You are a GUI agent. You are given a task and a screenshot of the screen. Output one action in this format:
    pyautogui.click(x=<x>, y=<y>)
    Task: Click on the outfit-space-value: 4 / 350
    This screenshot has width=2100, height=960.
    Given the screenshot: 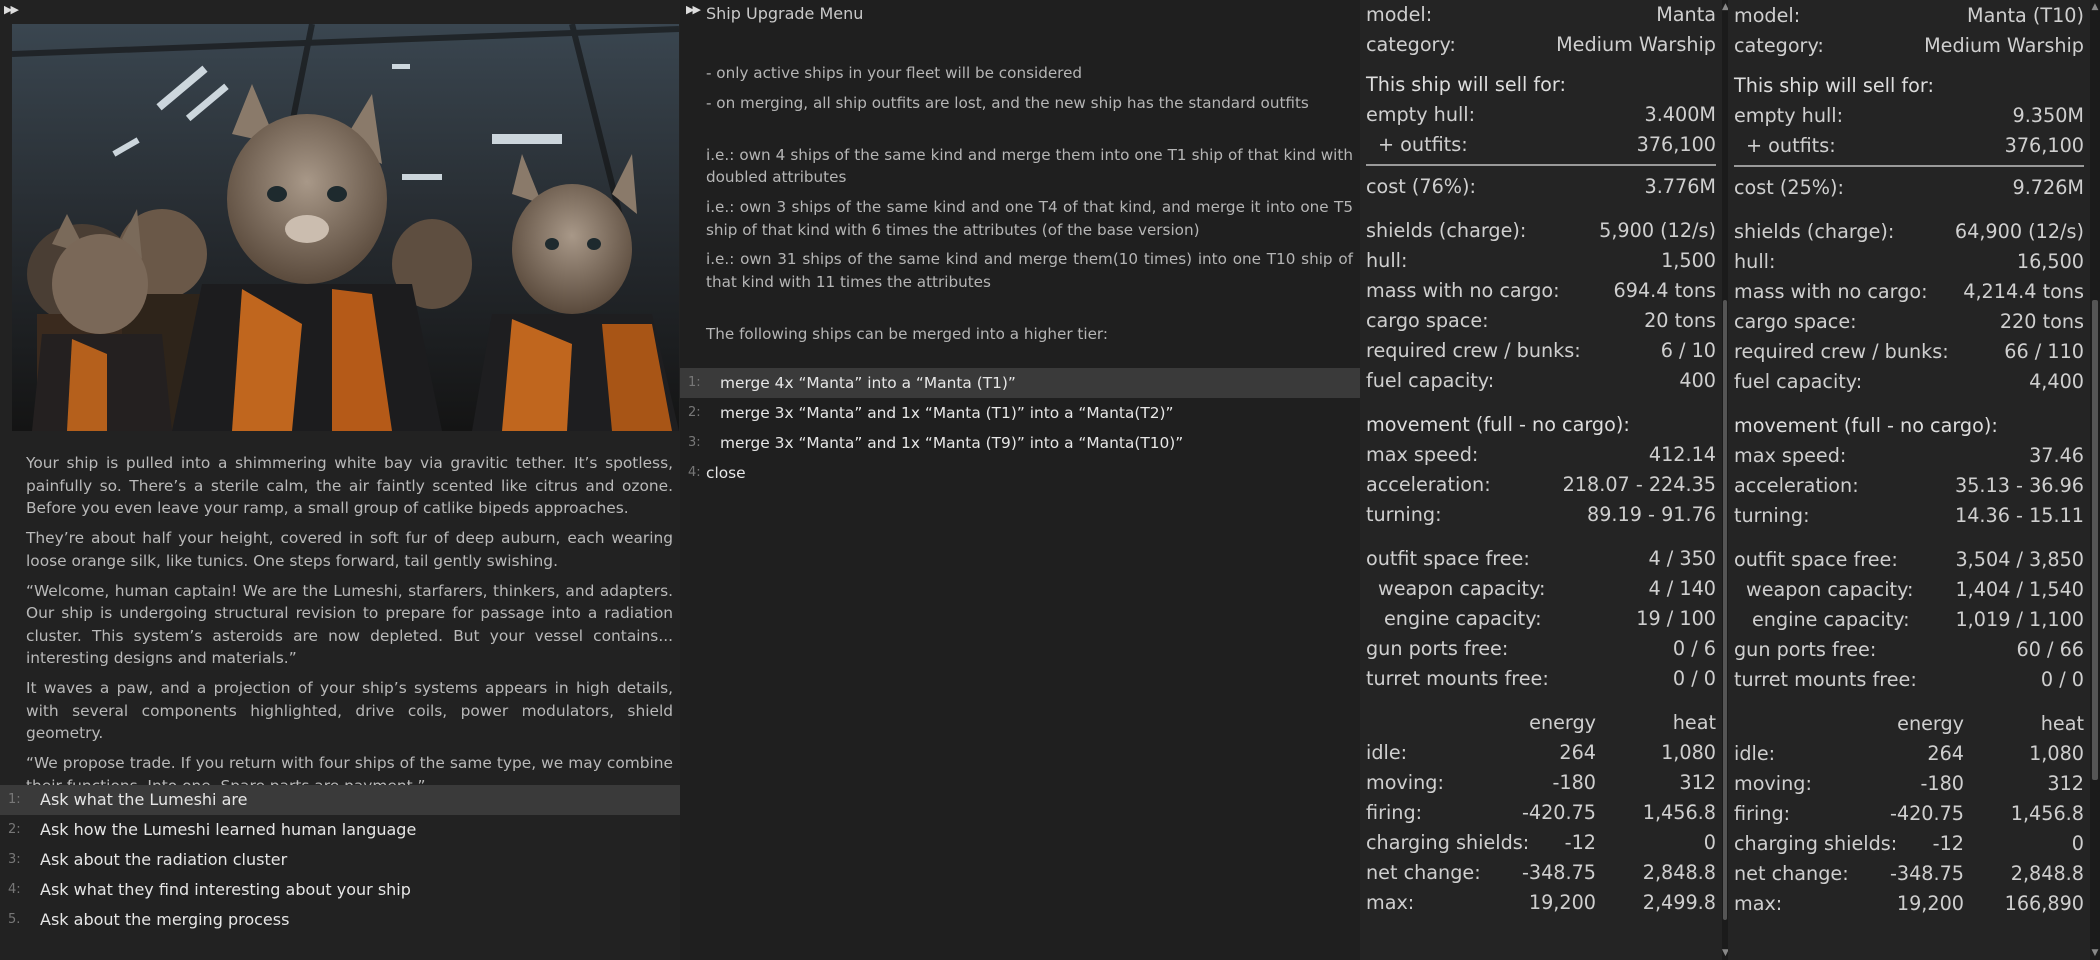 What is the action you would take?
    pyautogui.click(x=1682, y=558)
    